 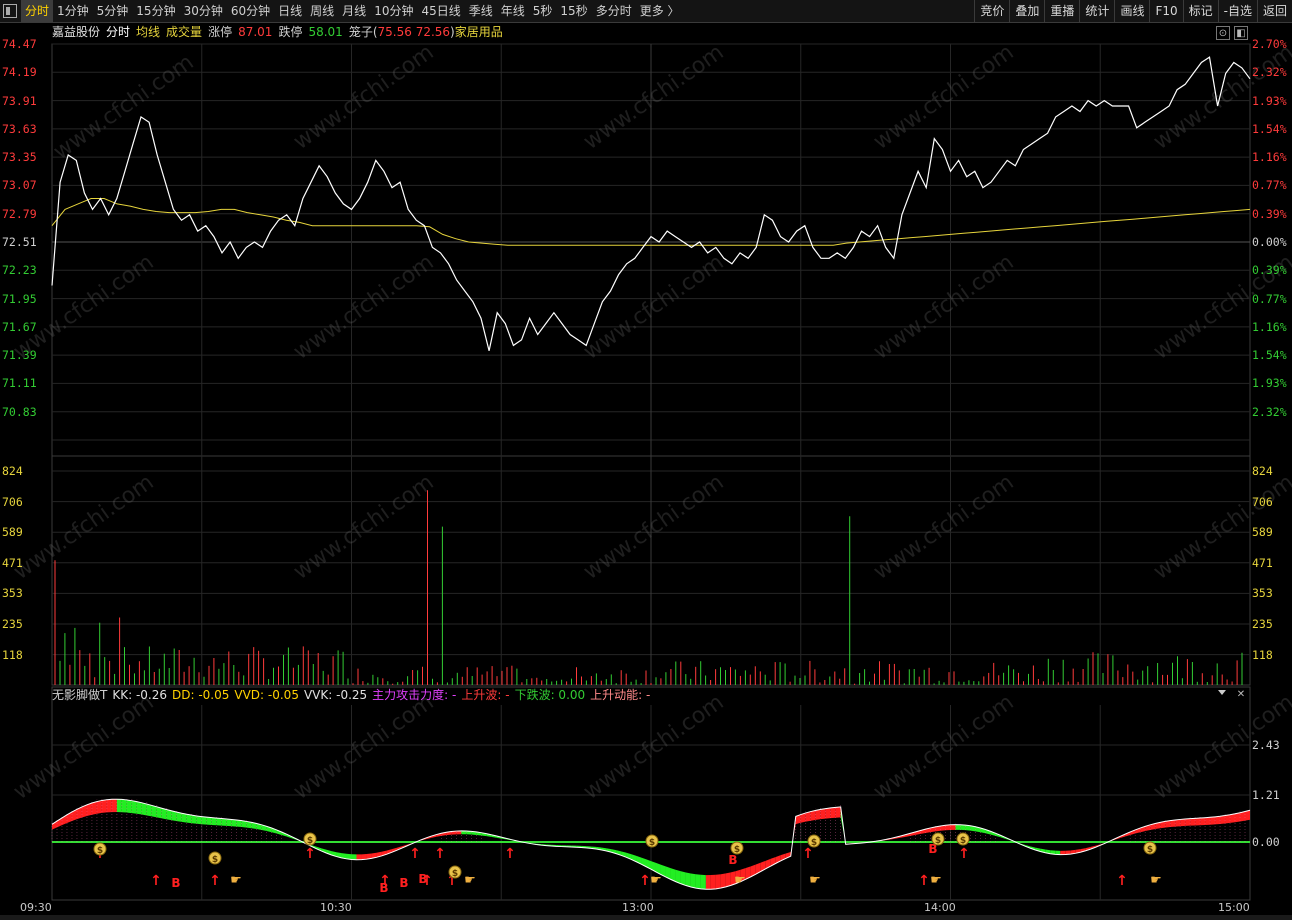 What do you see at coordinates (19, 270) in the screenshot?
I see `price-label-left: 72.23` at bounding box center [19, 270].